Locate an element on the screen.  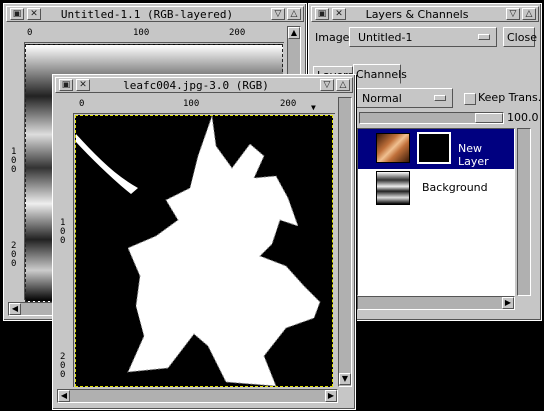
image-select-value: Untitled-1 is located at coordinates (385, 37).